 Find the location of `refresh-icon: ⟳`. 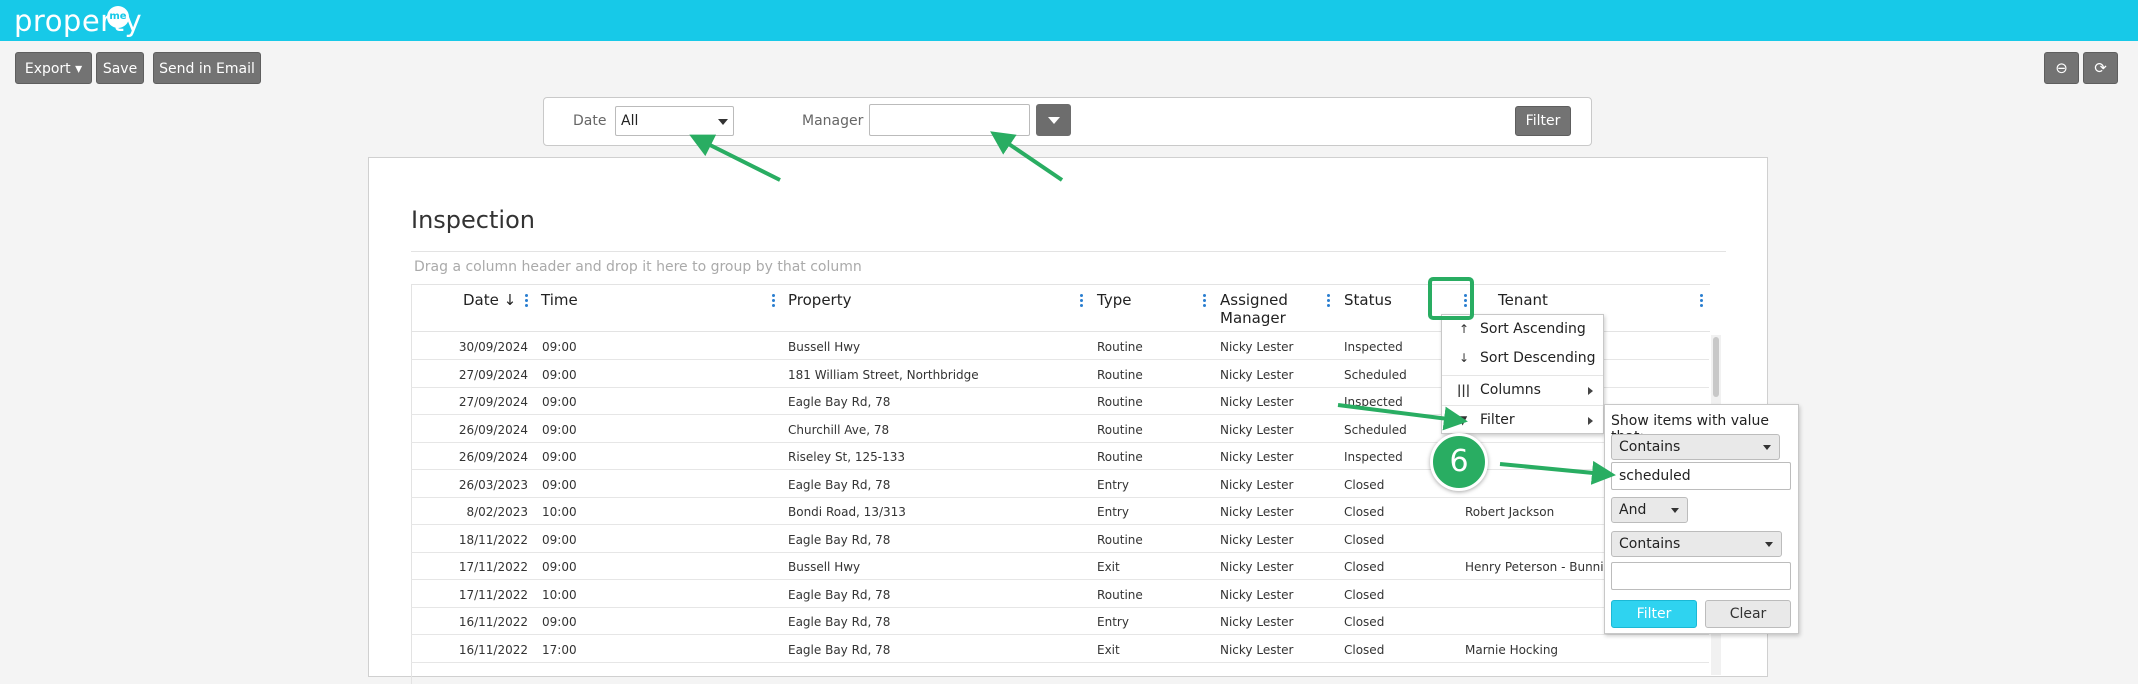

refresh-icon: ⟳ is located at coordinates (2100, 68).